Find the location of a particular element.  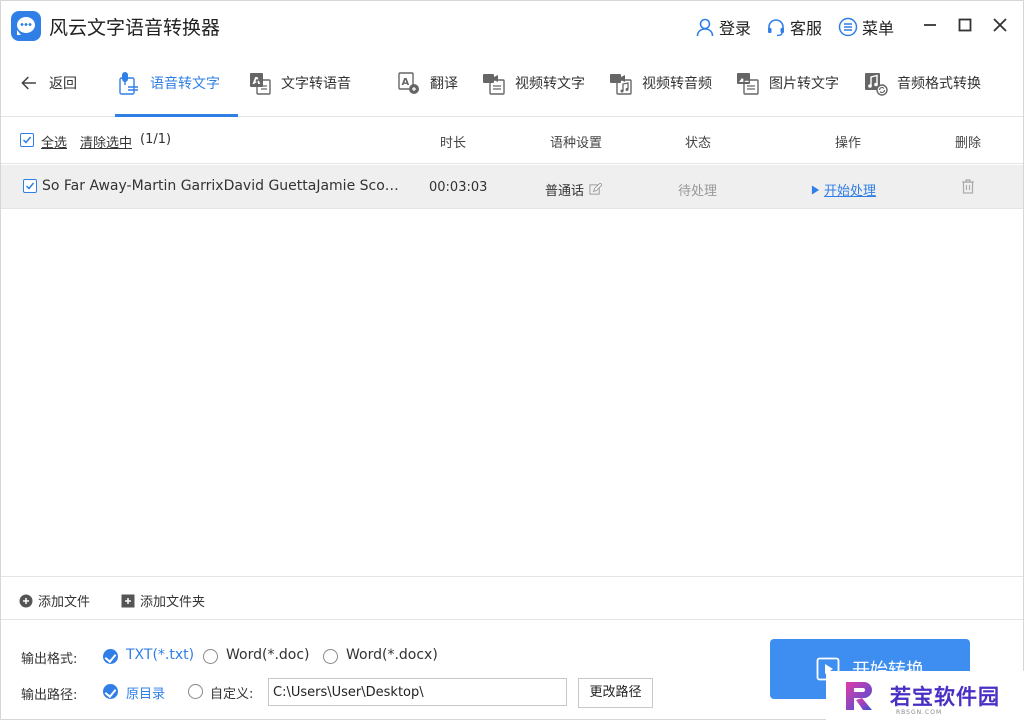

close-icon is located at coordinates (1000, 25).